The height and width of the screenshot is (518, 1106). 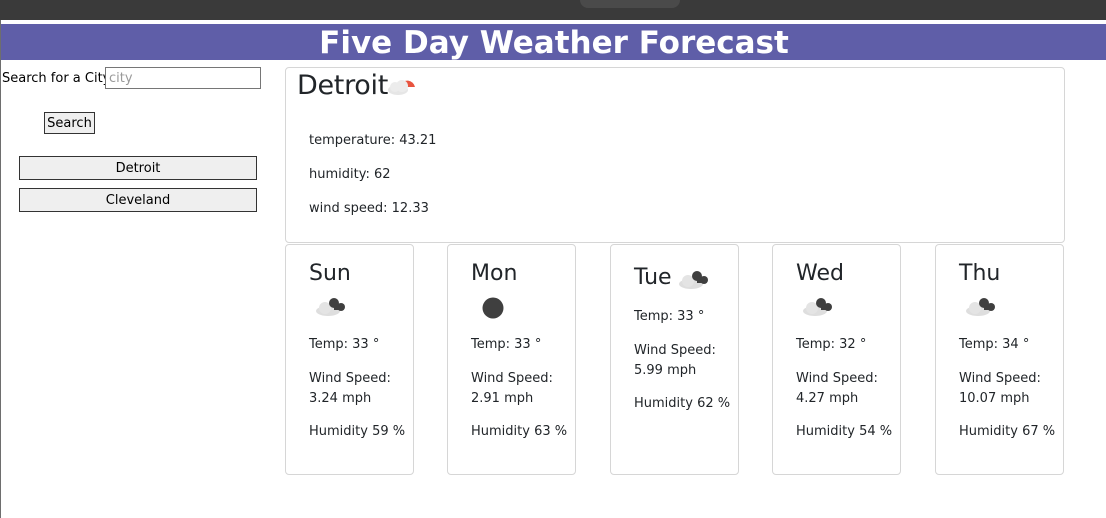 What do you see at coordinates (519, 431) in the screenshot?
I see `forecast-humidity: Humidity 63 %` at bounding box center [519, 431].